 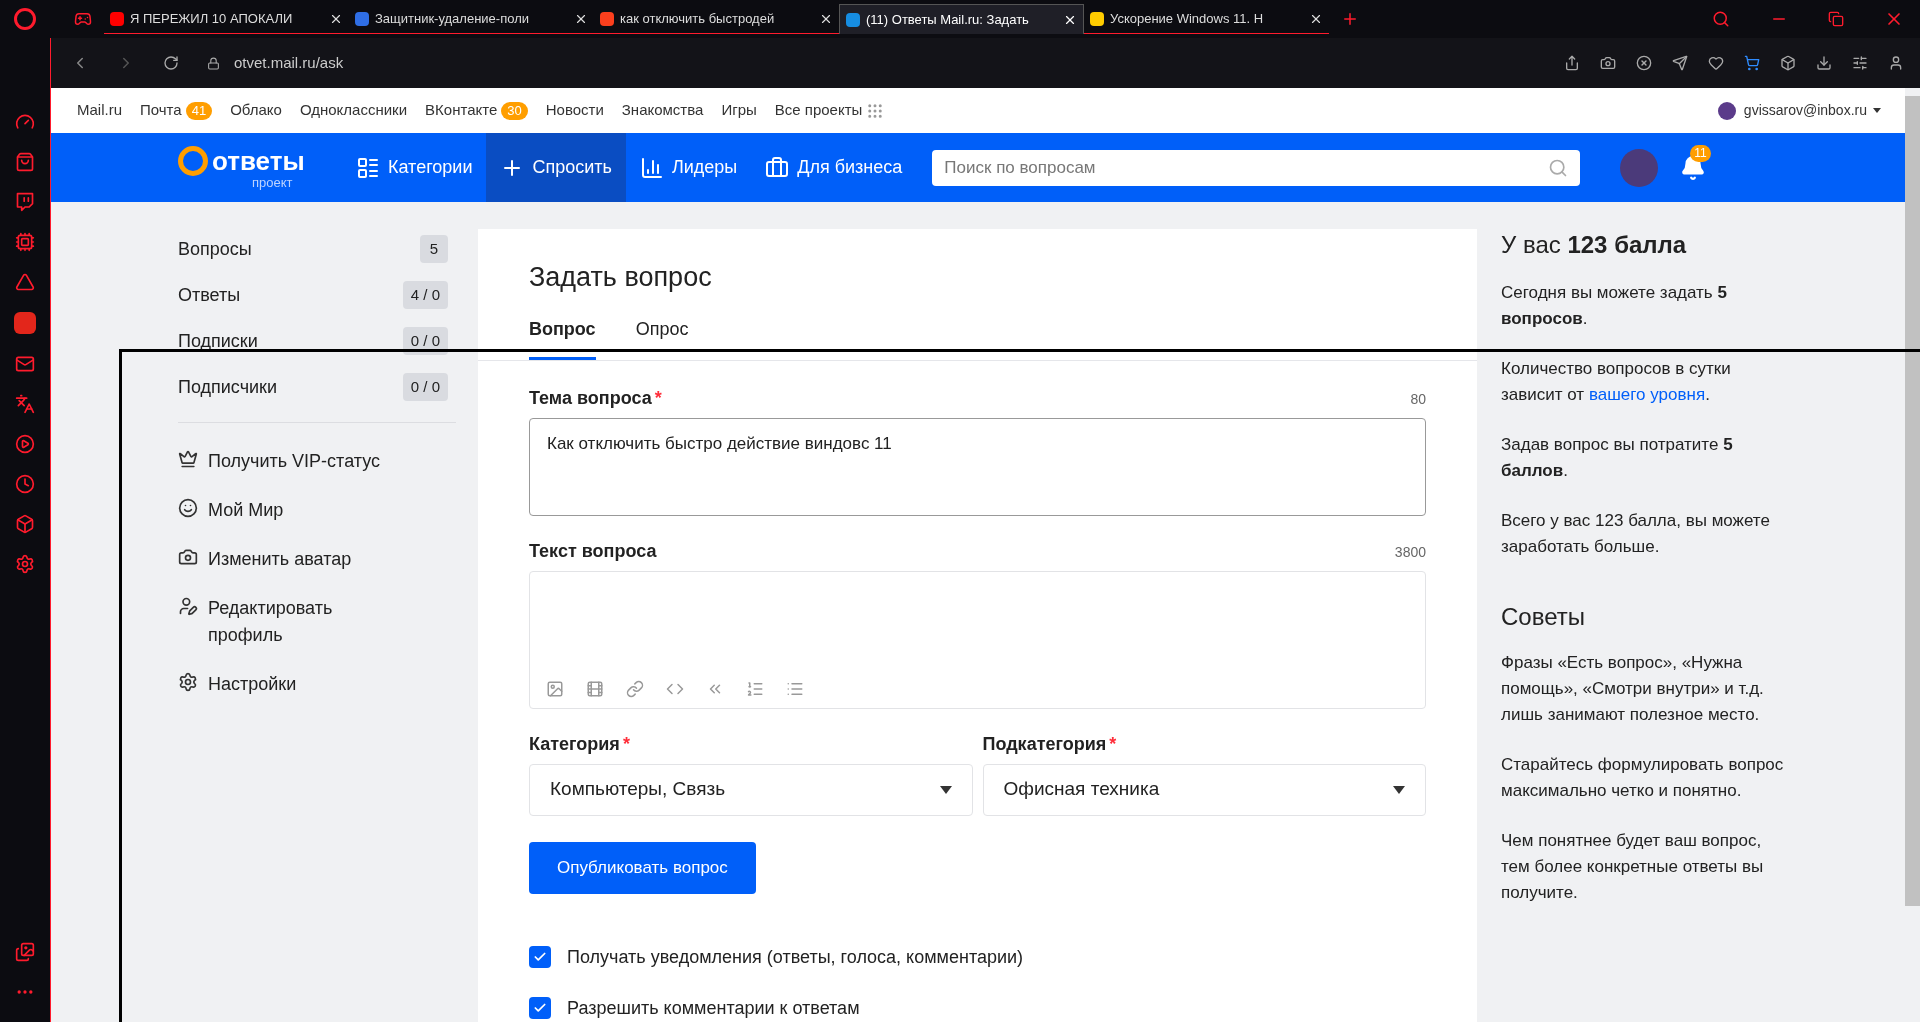 What do you see at coordinates (1572, 63) in the screenshot?
I see `share-icon` at bounding box center [1572, 63].